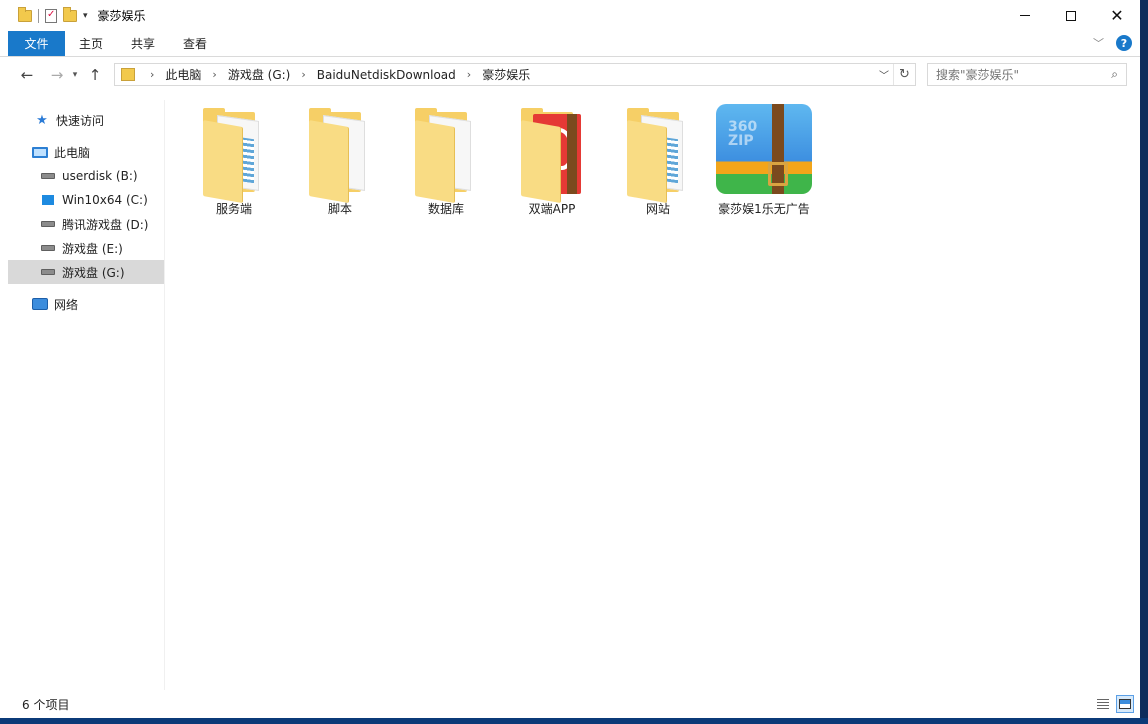 The height and width of the screenshot is (724, 1148). I want to click on sidebar-item-drive-g: 游戏盘 (G:), so click(86, 272).